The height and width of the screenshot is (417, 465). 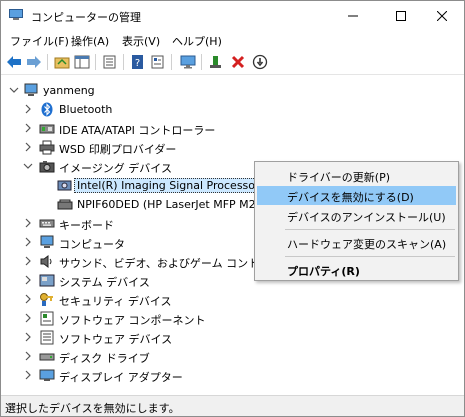 I want to click on title-bar: コンピューターの管理, so click(x=232, y=16).